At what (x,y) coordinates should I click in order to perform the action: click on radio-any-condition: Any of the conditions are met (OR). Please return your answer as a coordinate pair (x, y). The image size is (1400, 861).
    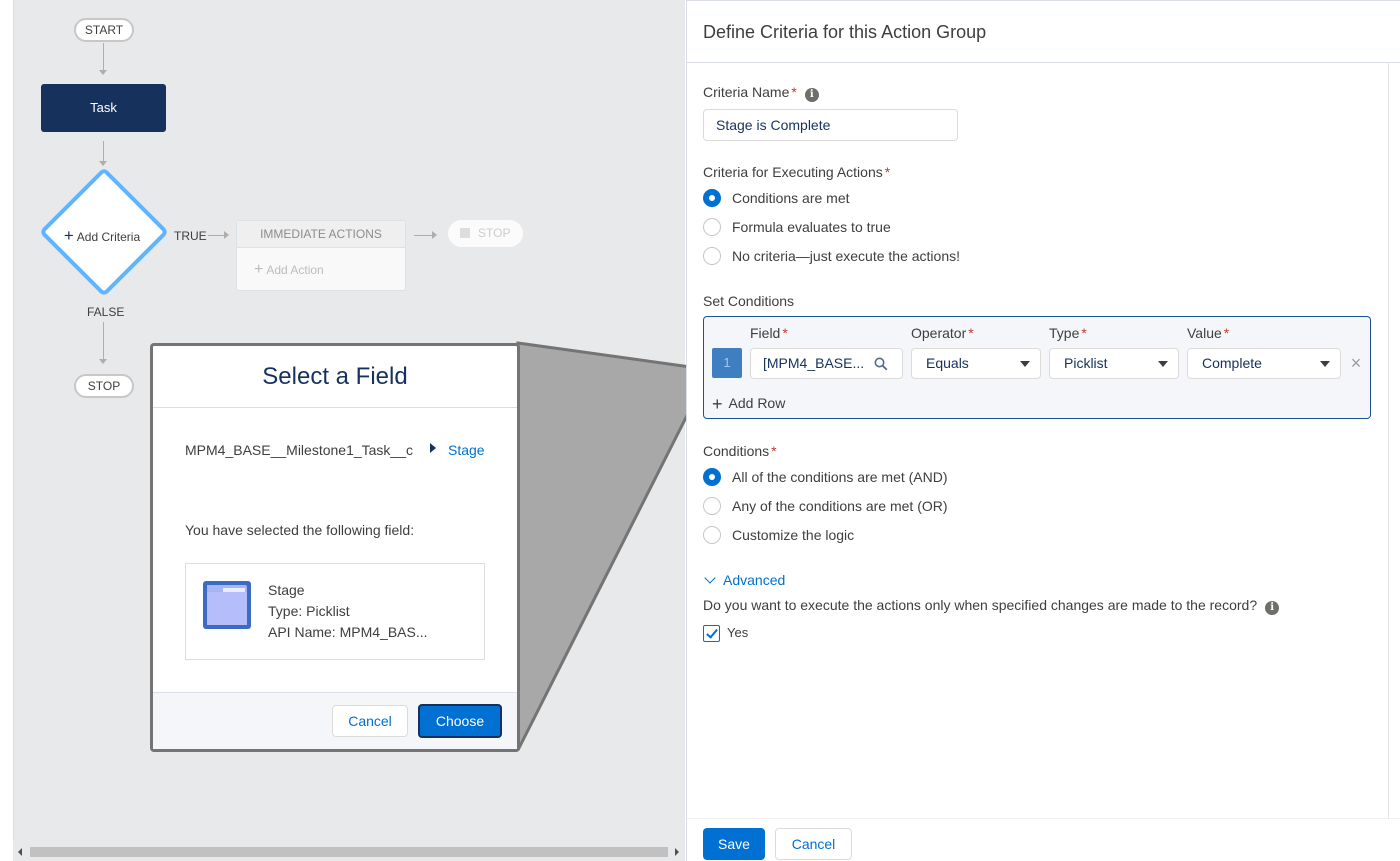
    Looking at the image, I should click on (825, 506).